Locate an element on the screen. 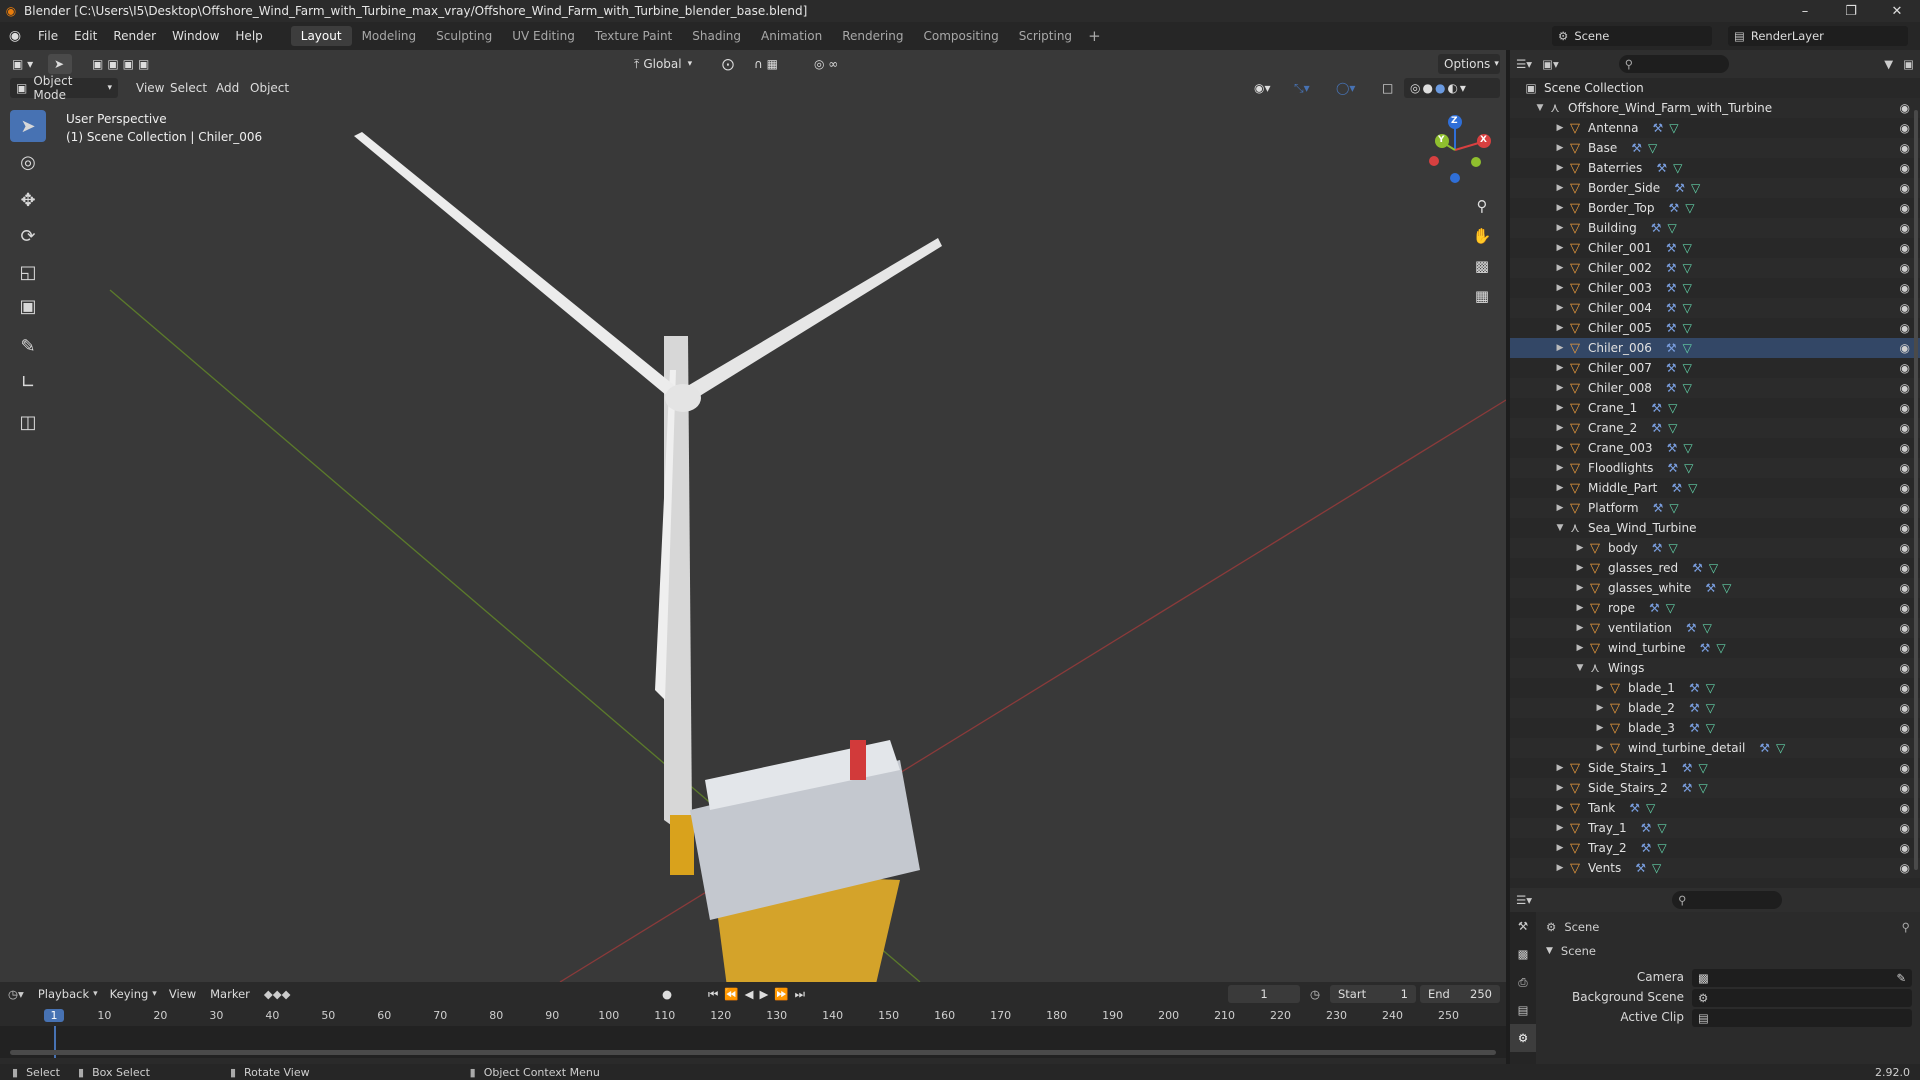 This screenshot has height=1080, width=1920. keyframe-icons: ◆◆◆ is located at coordinates (277, 994).